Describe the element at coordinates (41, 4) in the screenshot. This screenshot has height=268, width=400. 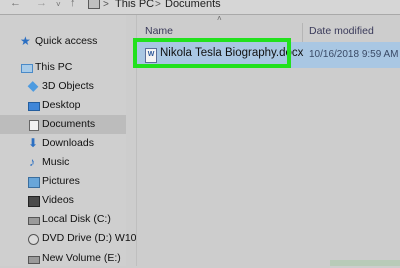
I see `forward-arrow-icon: →` at that location.